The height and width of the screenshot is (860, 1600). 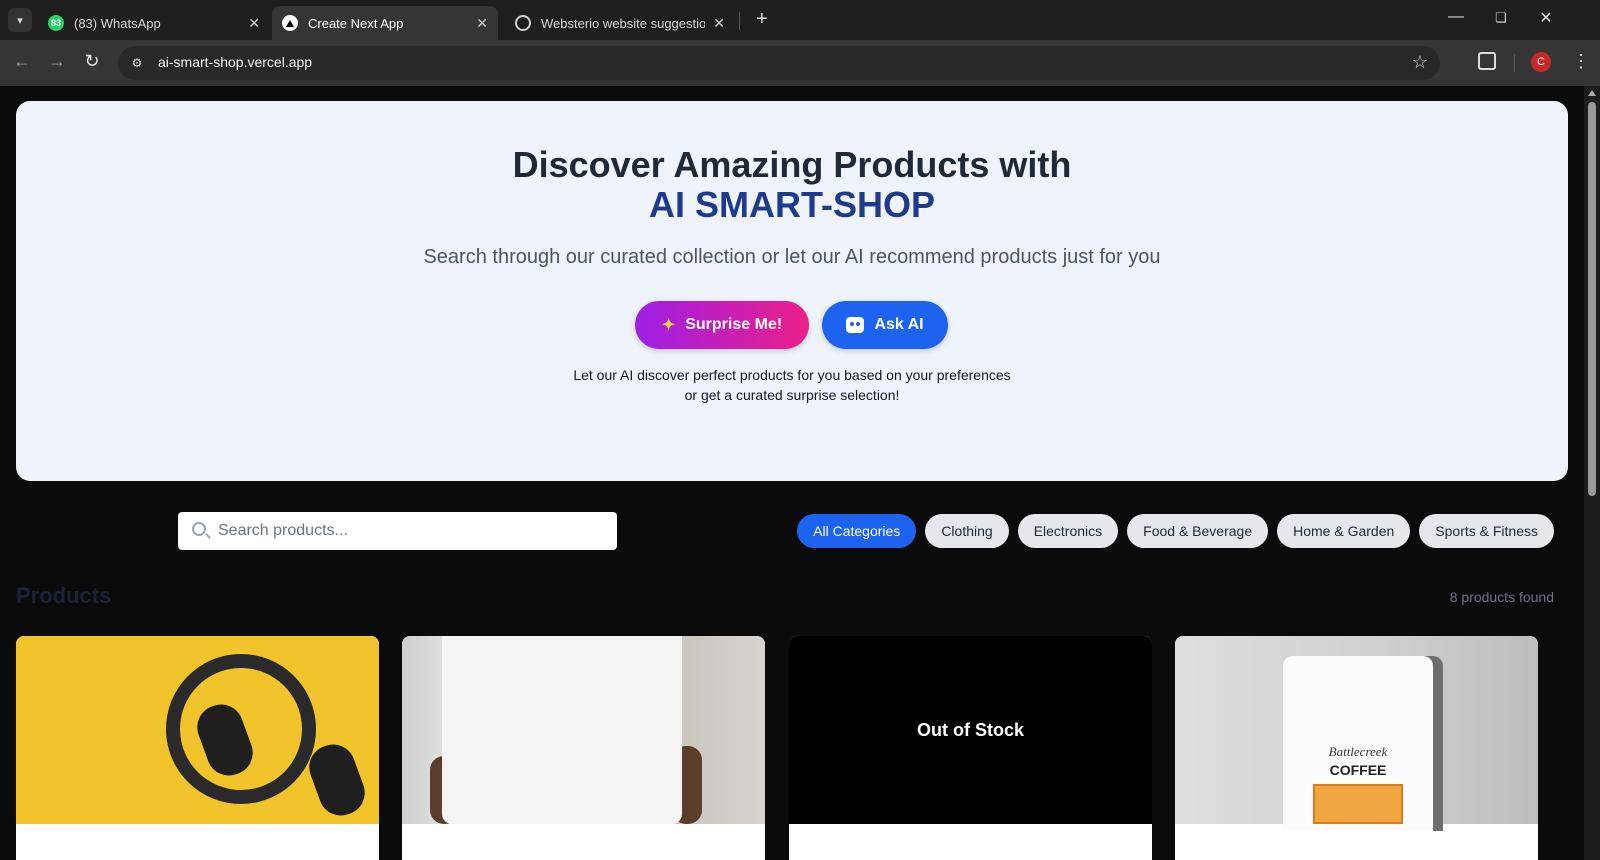 I want to click on page-scrollbar, so click(x=1592, y=473).